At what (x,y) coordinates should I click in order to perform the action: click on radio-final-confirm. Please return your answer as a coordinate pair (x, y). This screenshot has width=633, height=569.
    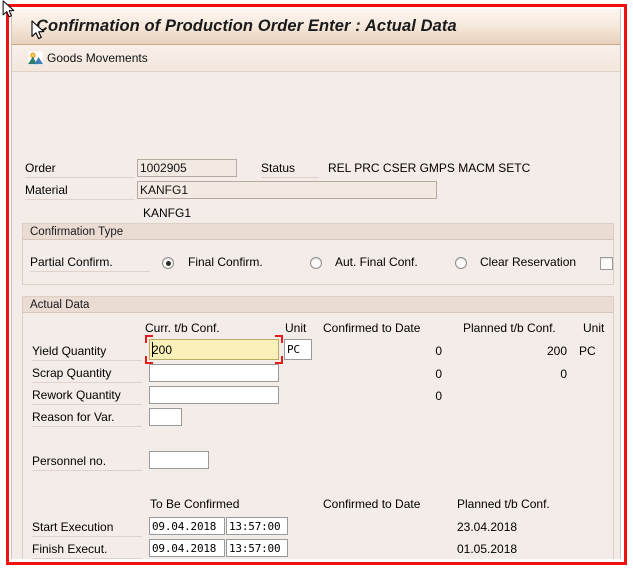
    Looking at the image, I should click on (168, 263).